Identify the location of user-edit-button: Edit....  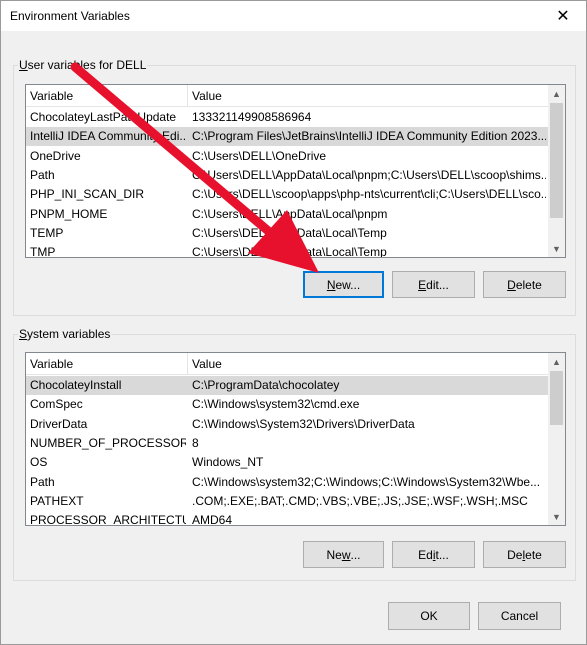
(433, 284).